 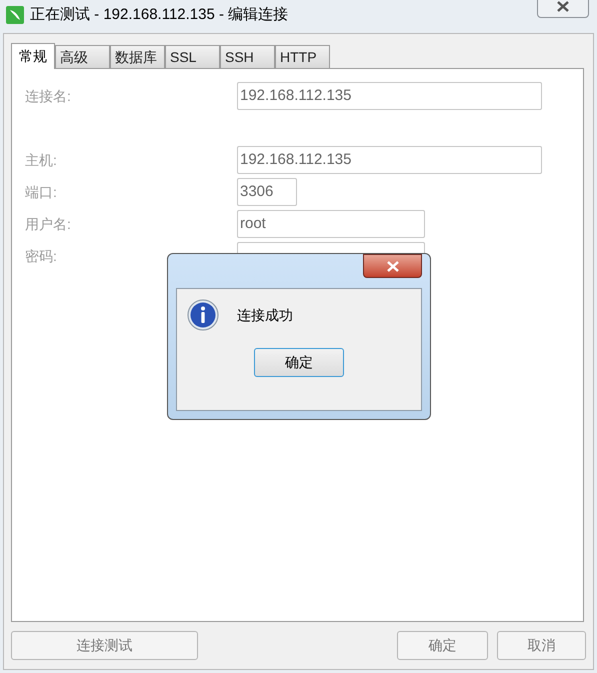 What do you see at coordinates (159, 14) in the screenshot?
I see `window-title: 正在测试 - 192.168.112.135 - 编辑连接` at bounding box center [159, 14].